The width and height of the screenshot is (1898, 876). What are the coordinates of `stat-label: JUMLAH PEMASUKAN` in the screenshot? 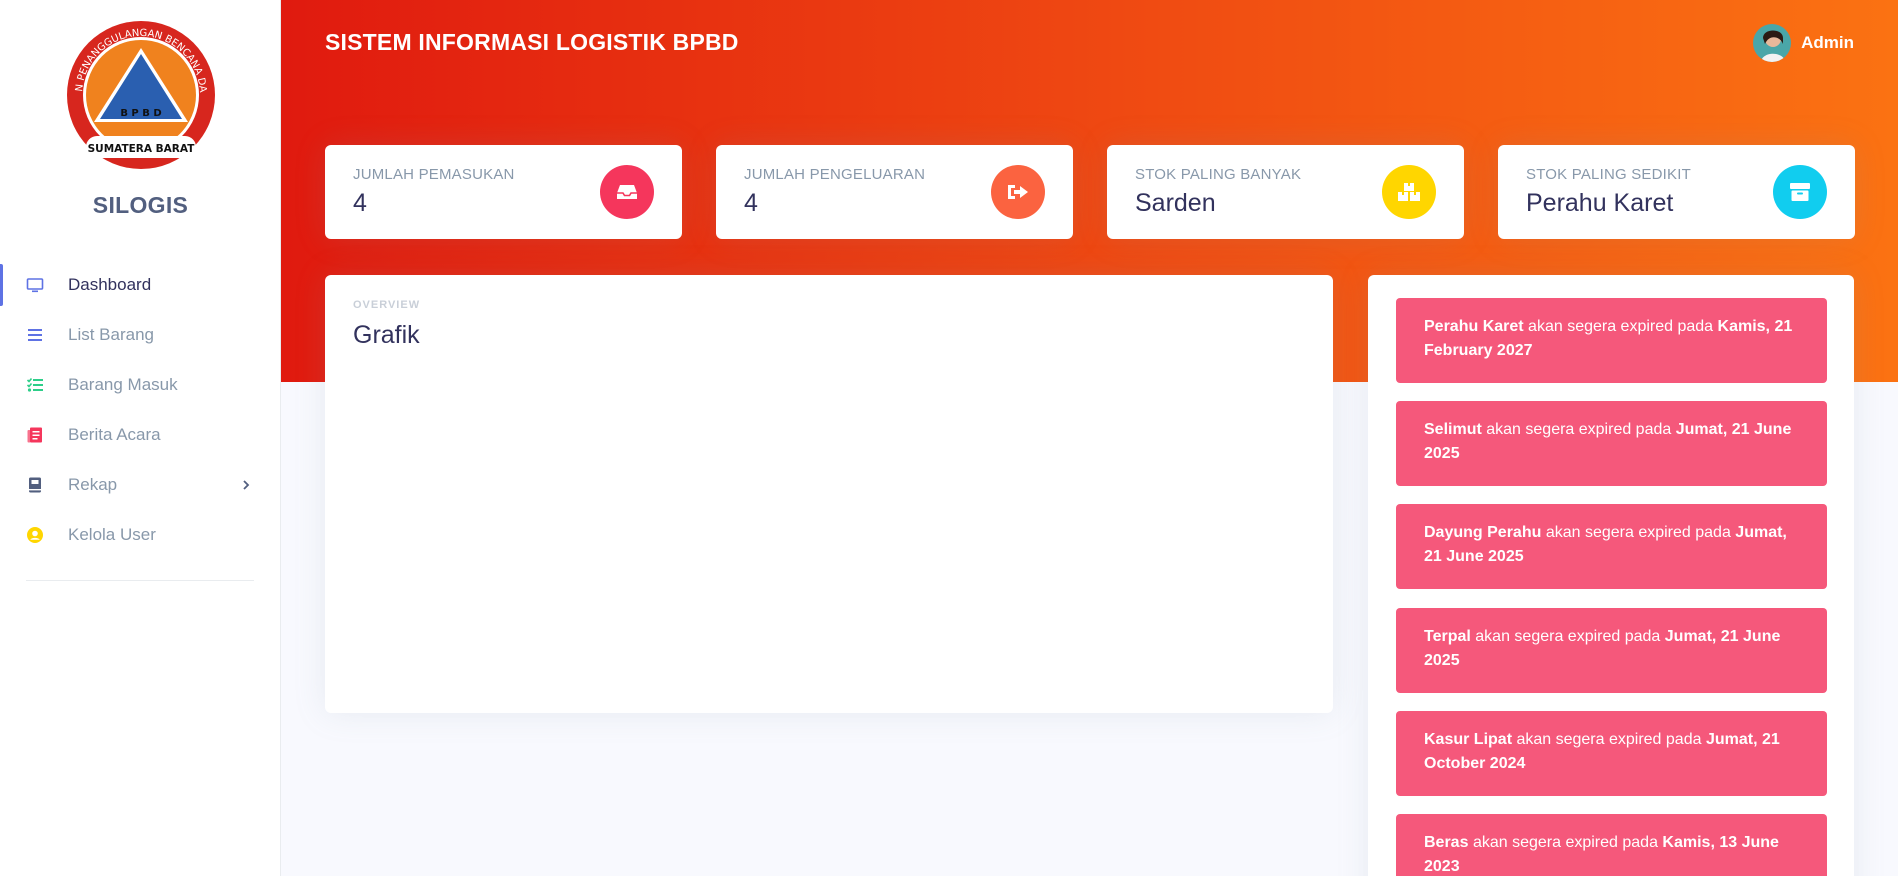 It's located at (434, 174).